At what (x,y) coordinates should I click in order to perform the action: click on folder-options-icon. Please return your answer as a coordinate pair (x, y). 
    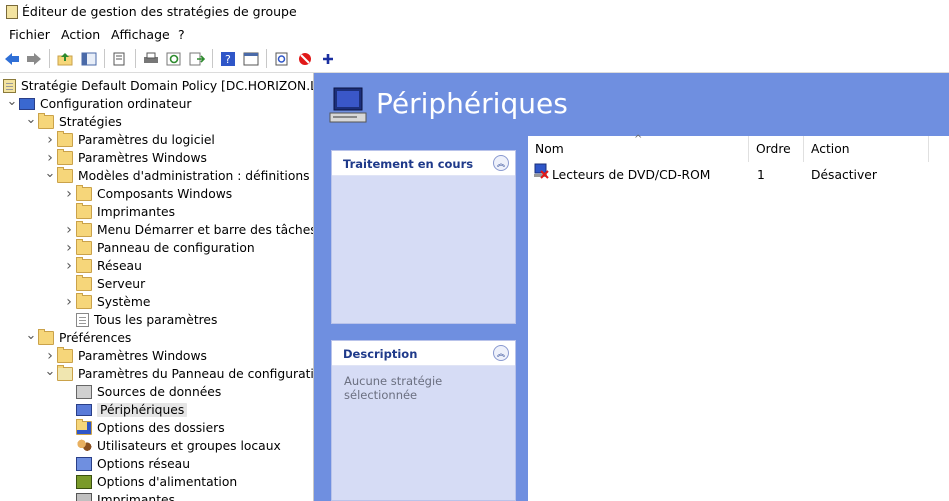
    Looking at the image, I should click on (84, 427).